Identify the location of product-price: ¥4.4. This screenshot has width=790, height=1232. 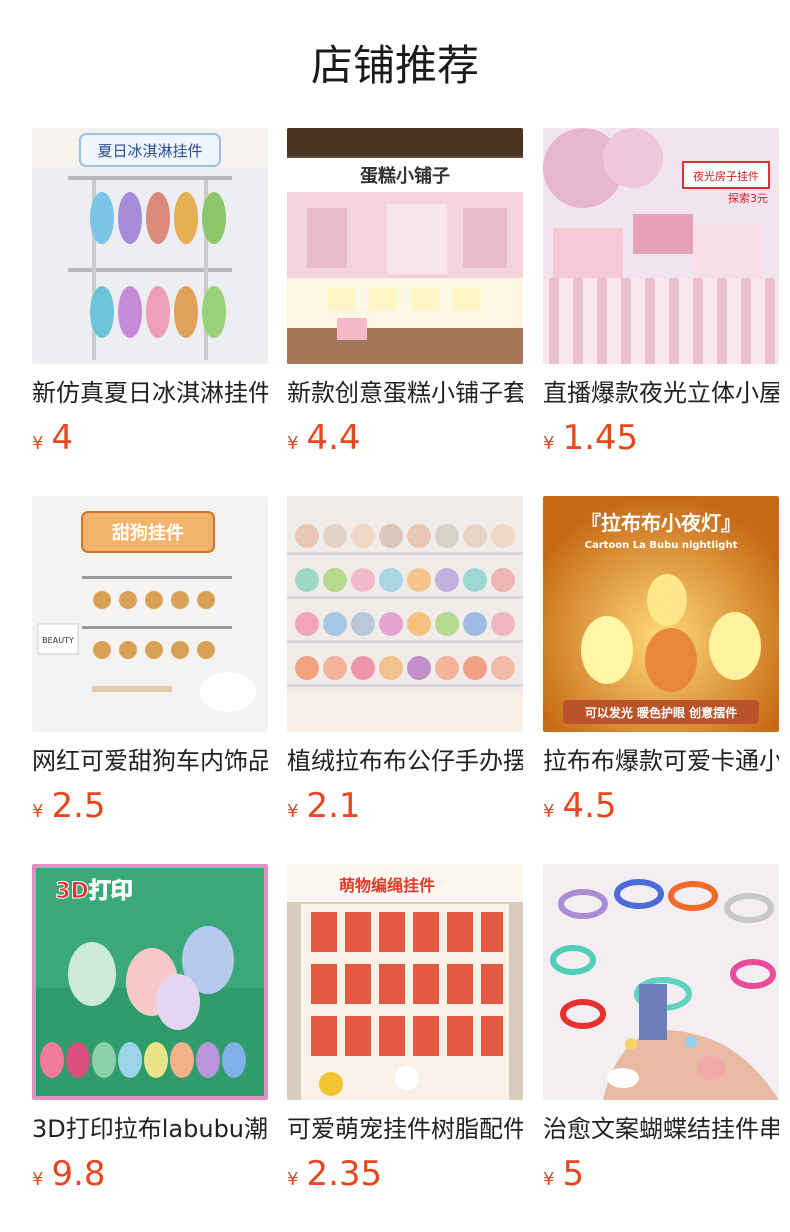
(324, 438).